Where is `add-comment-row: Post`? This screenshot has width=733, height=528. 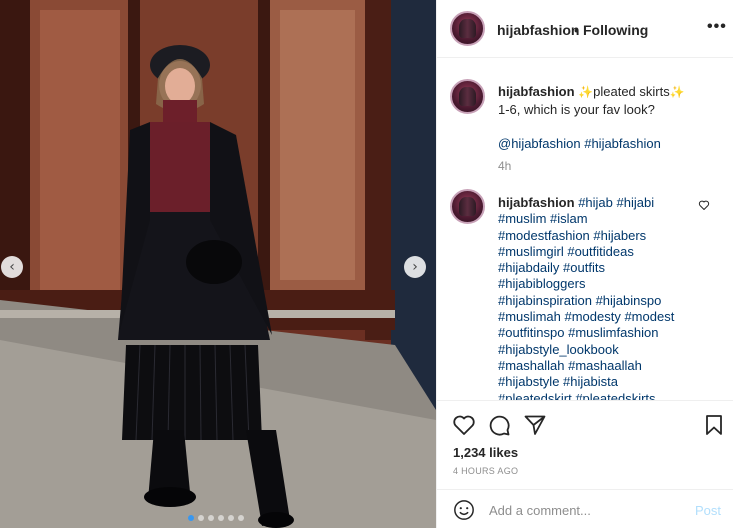 add-comment-row: Post is located at coordinates (585, 508).